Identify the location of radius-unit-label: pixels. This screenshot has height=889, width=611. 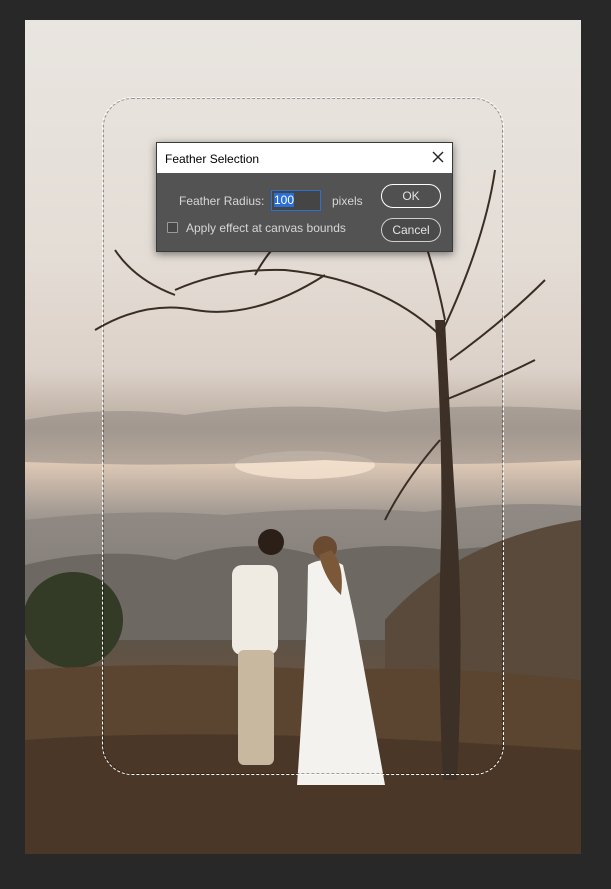
(347, 201).